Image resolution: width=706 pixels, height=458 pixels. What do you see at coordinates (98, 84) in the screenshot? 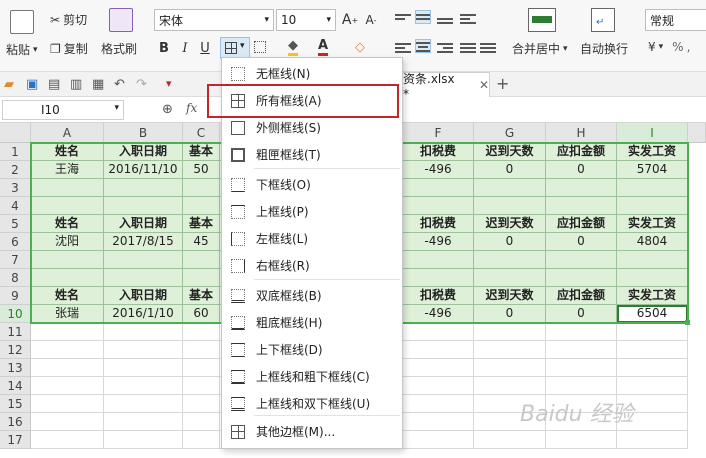
I see `export-icon: ▦` at bounding box center [98, 84].